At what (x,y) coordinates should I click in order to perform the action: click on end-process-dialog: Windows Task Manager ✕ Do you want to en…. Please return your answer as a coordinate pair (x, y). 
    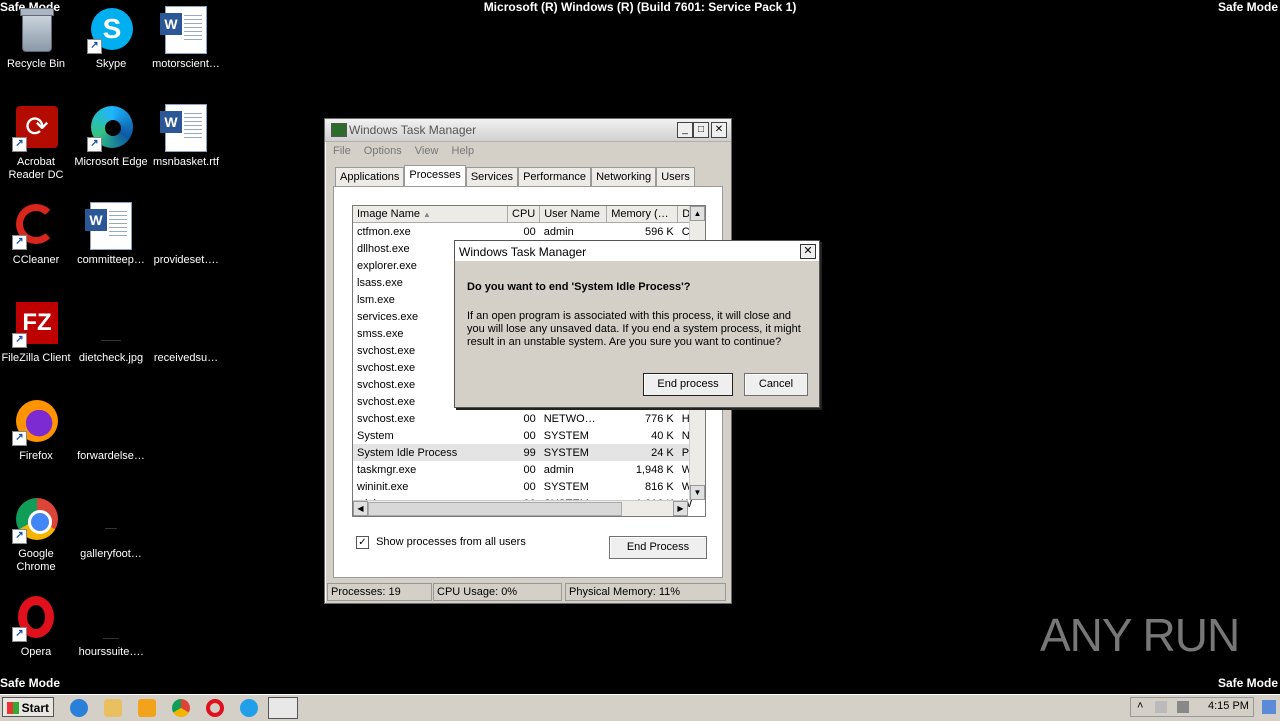
    Looking at the image, I should click on (637, 324).